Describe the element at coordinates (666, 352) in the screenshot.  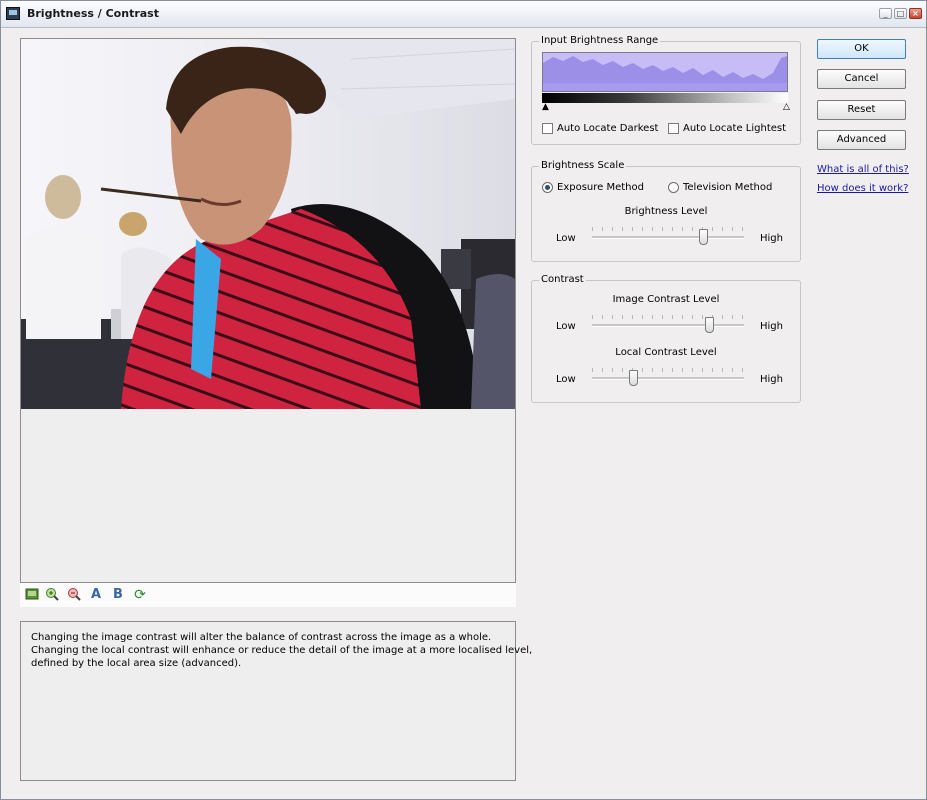
I see `local-contrast-level-label: Local Contrast Level` at that location.